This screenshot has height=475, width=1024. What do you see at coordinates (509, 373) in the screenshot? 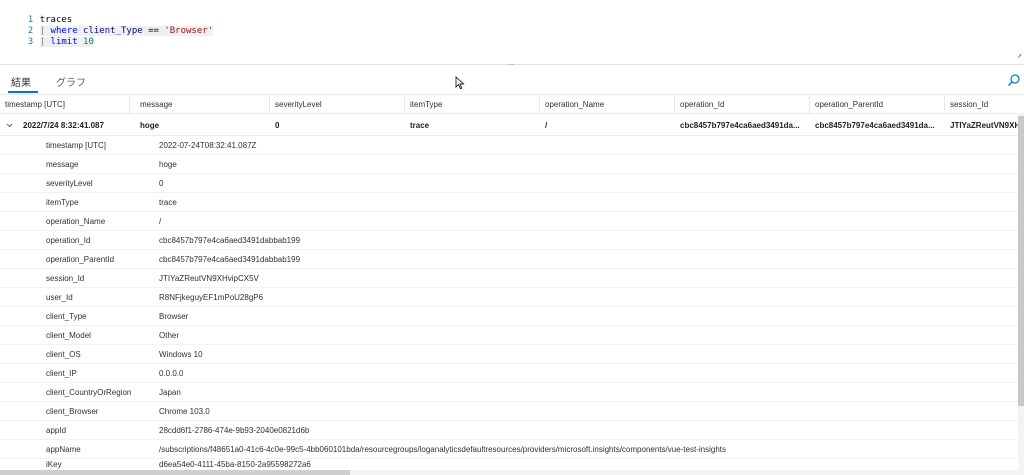
I see `detail-row-client-ip: client_IP 0.0.0.0` at bounding box center [509, 373].